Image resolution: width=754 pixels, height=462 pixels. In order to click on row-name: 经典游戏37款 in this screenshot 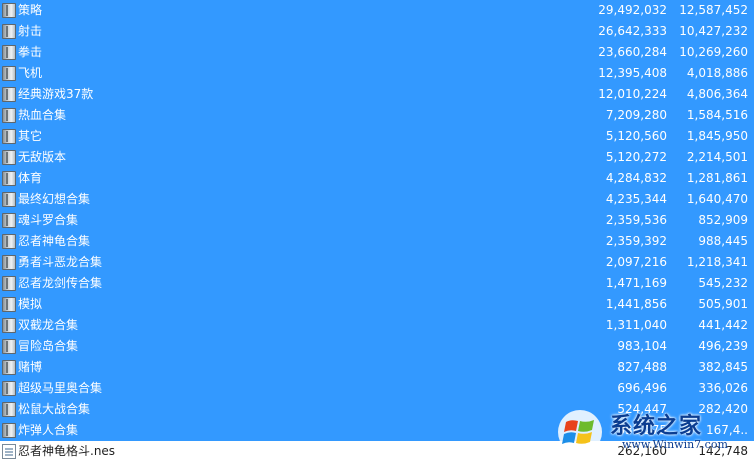, I will do `click(56, 94)`.